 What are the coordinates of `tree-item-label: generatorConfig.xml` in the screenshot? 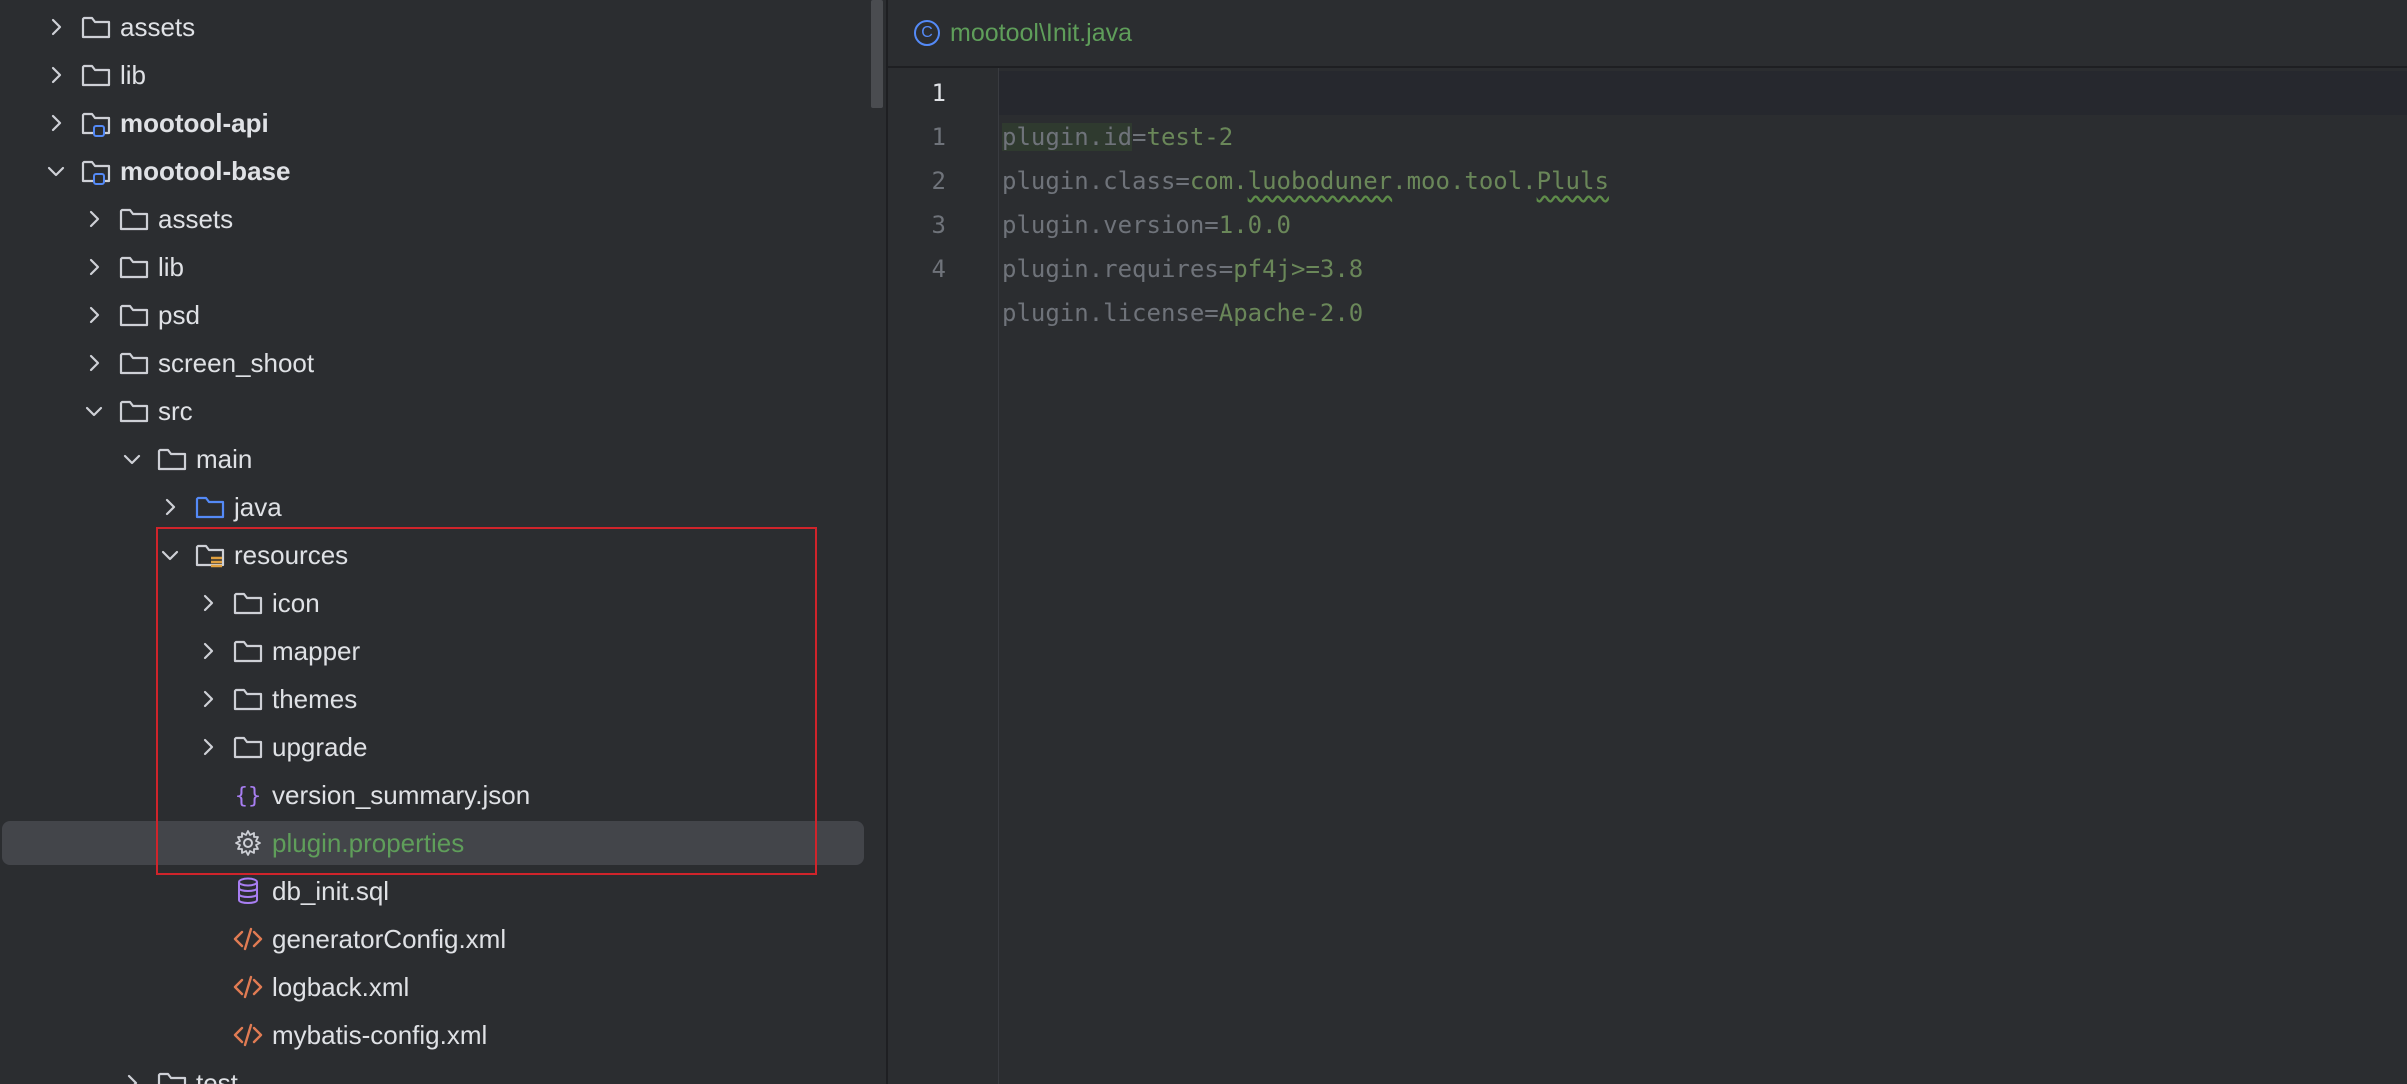 It's located at (389, 938).